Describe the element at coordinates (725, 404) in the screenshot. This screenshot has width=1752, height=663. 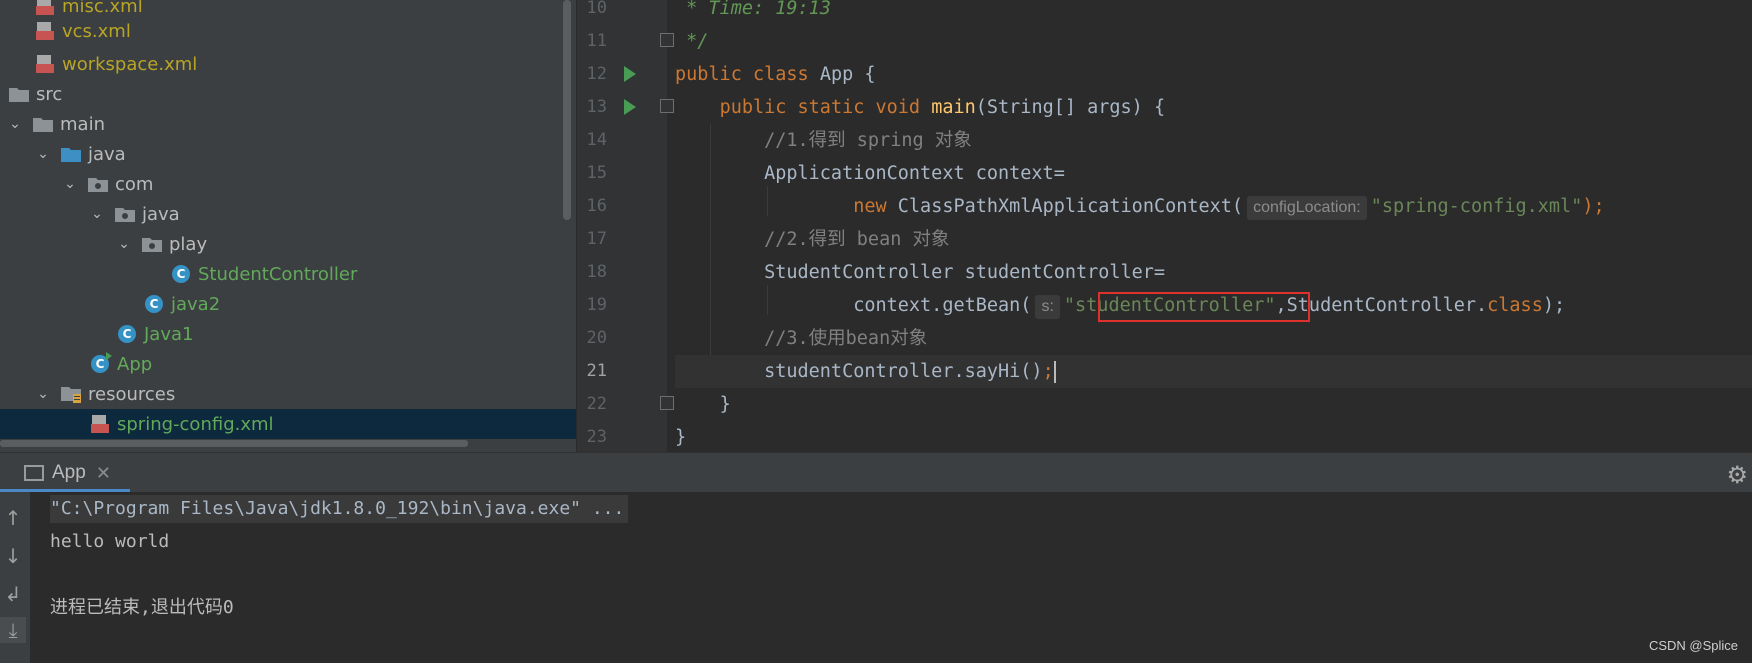
I see `code-text: }` at that location.